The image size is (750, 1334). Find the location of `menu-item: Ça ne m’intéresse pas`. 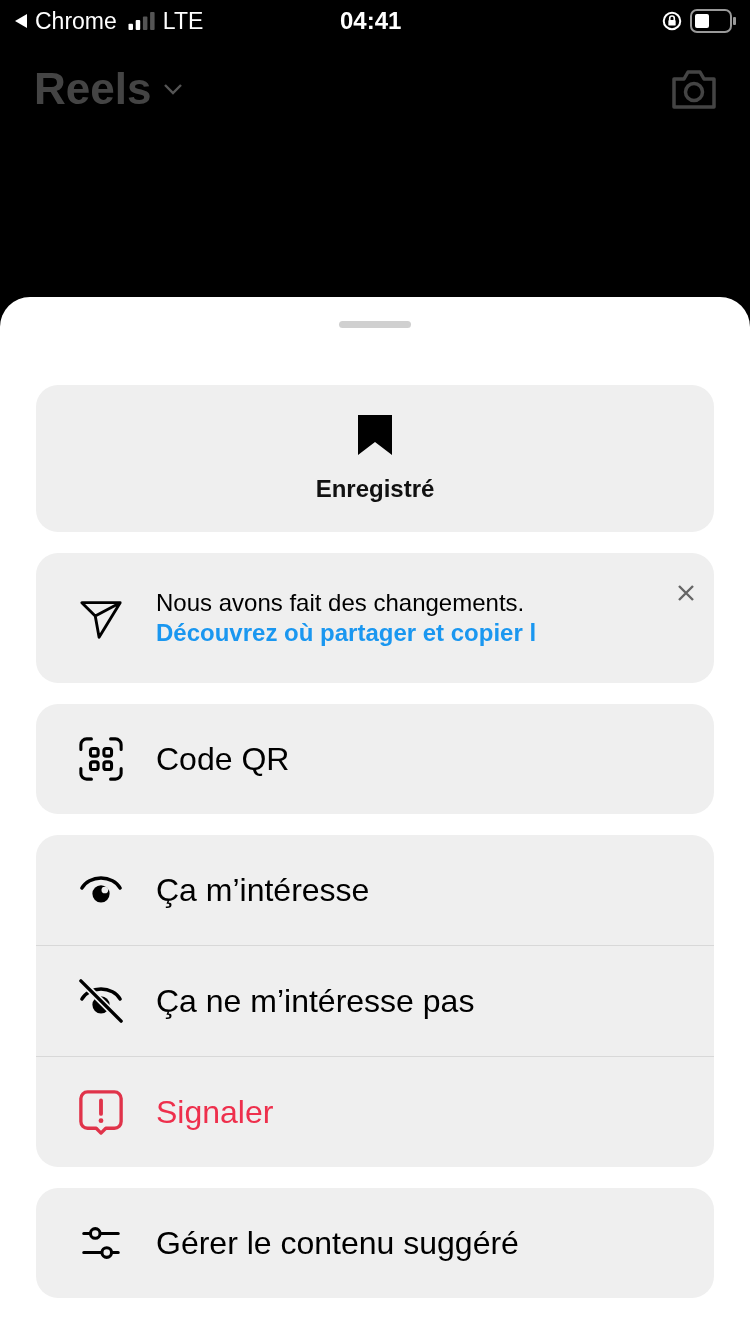

menu-item: Ça ne m’intéresse pas is located at coordinates (375, 1000).